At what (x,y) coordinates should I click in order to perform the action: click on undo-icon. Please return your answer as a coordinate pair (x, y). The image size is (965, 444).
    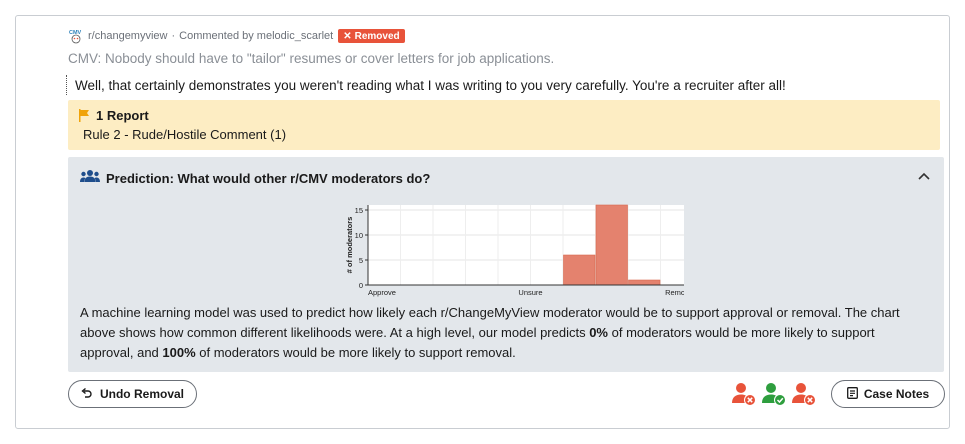
    Looking at the image, I should click on (86, 394).